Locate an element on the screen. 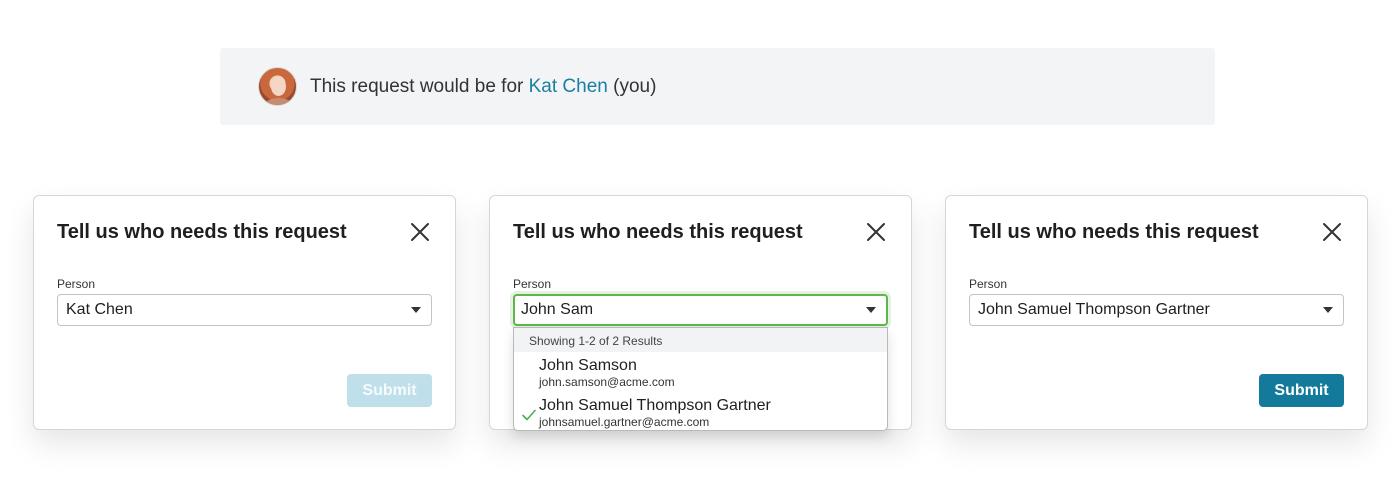 The image size is (1400, 478). result-option: John Samson john.samson@acme.com is located at coordinates (700, 372).